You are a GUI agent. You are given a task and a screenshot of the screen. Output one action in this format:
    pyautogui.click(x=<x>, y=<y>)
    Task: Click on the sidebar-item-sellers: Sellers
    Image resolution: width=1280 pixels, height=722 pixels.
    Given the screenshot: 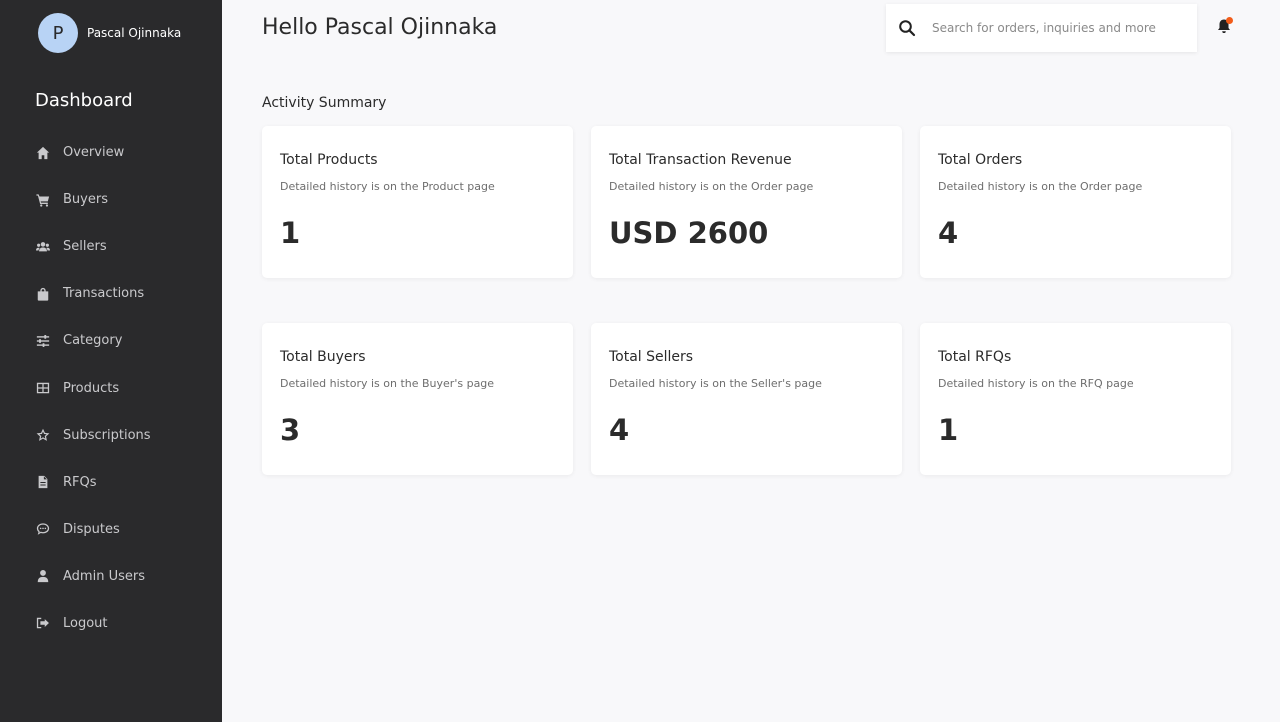 What is the action you would take?
    pyautogui.click(x=111, y=246)
    